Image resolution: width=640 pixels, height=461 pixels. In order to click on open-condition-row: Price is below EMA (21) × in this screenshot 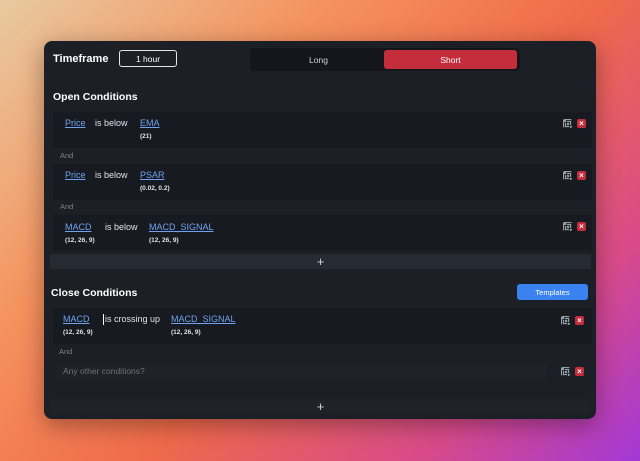, I will do `click(322, 130)`.